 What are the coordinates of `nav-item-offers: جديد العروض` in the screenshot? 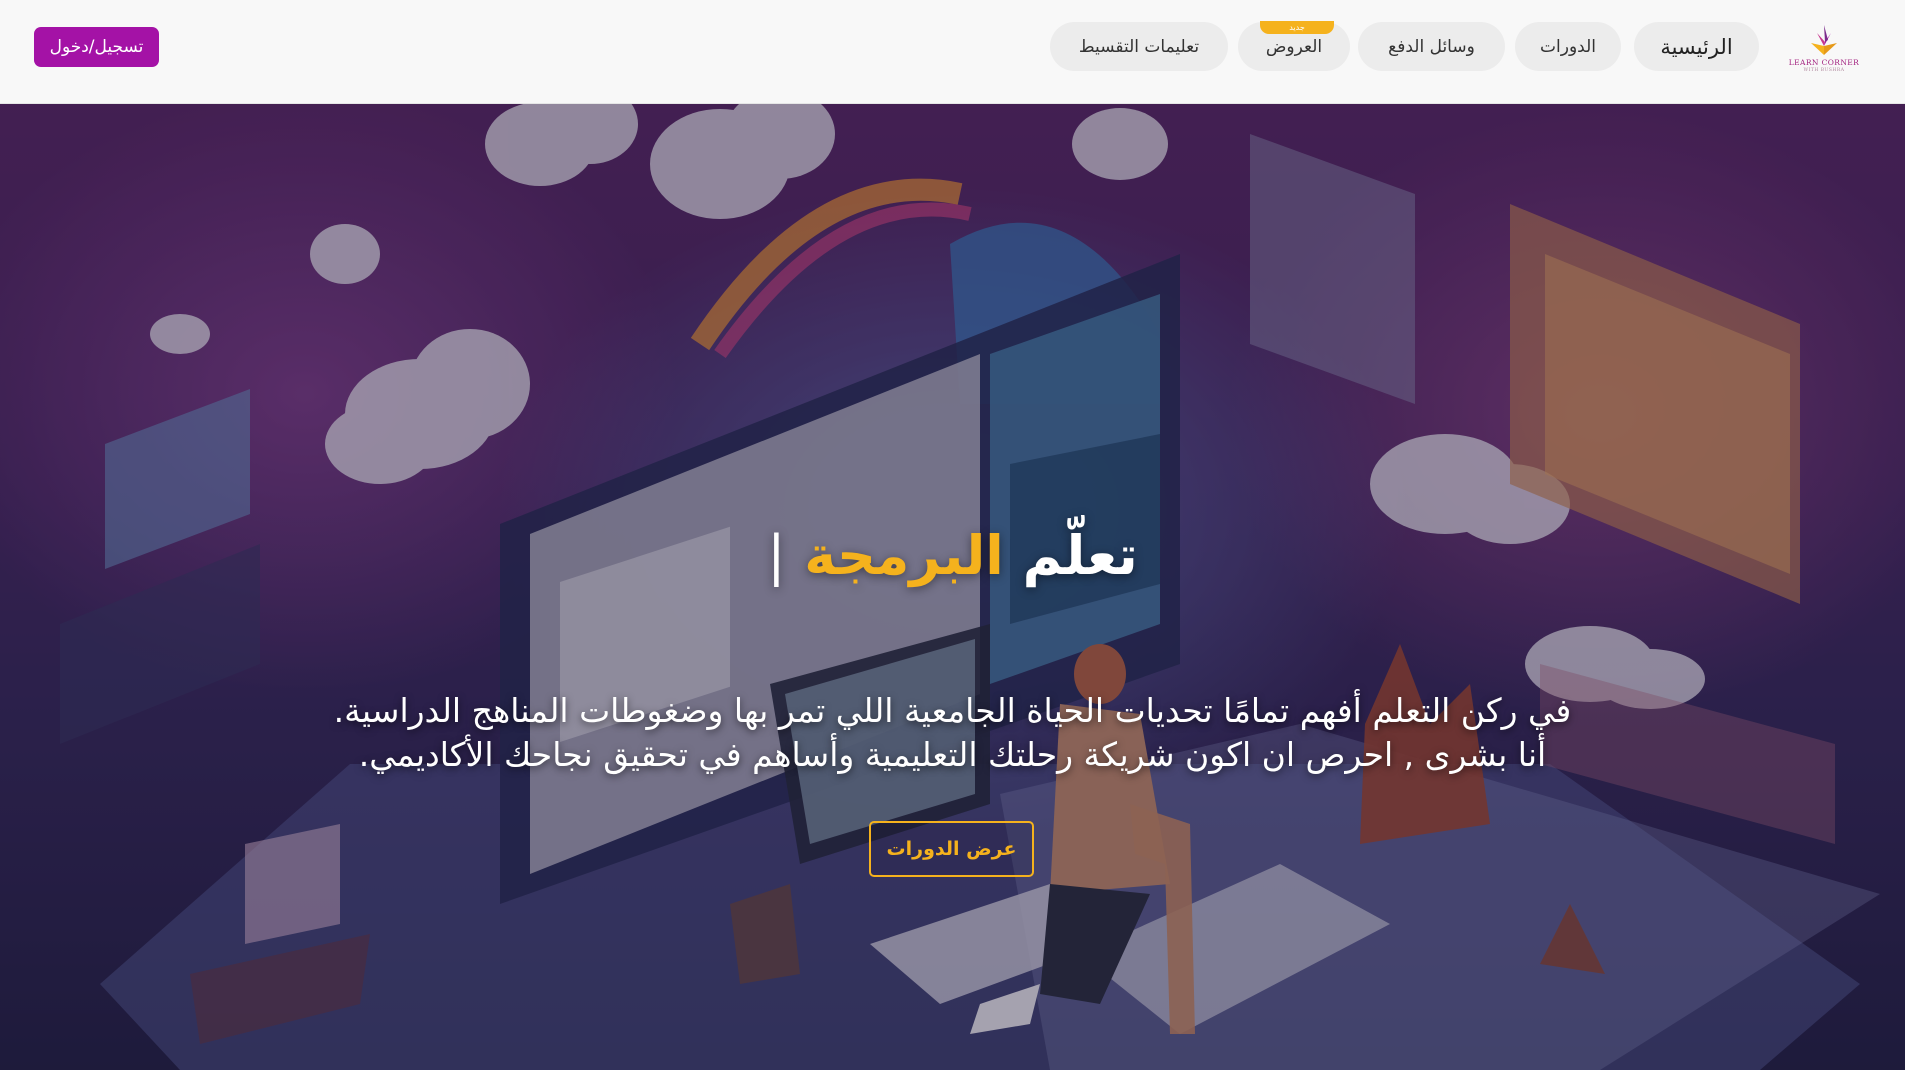 It's located at (1294, 46).